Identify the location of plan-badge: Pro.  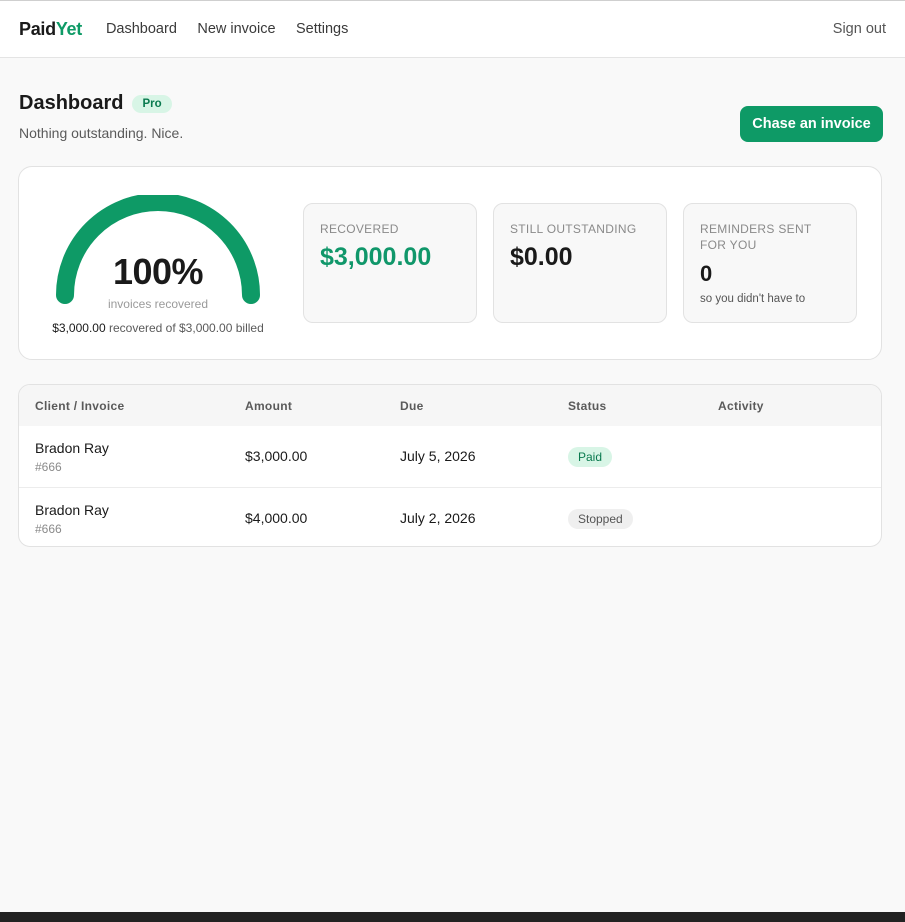
(152, 103).